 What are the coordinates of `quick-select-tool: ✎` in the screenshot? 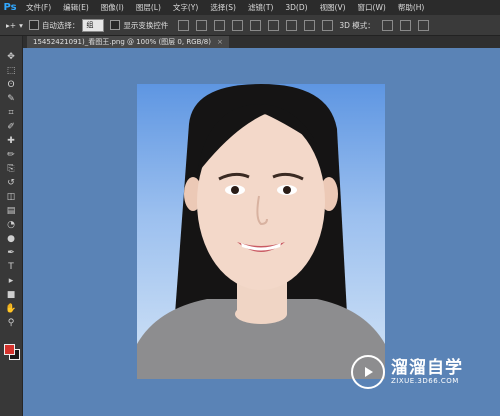 It's located at (11, 99).